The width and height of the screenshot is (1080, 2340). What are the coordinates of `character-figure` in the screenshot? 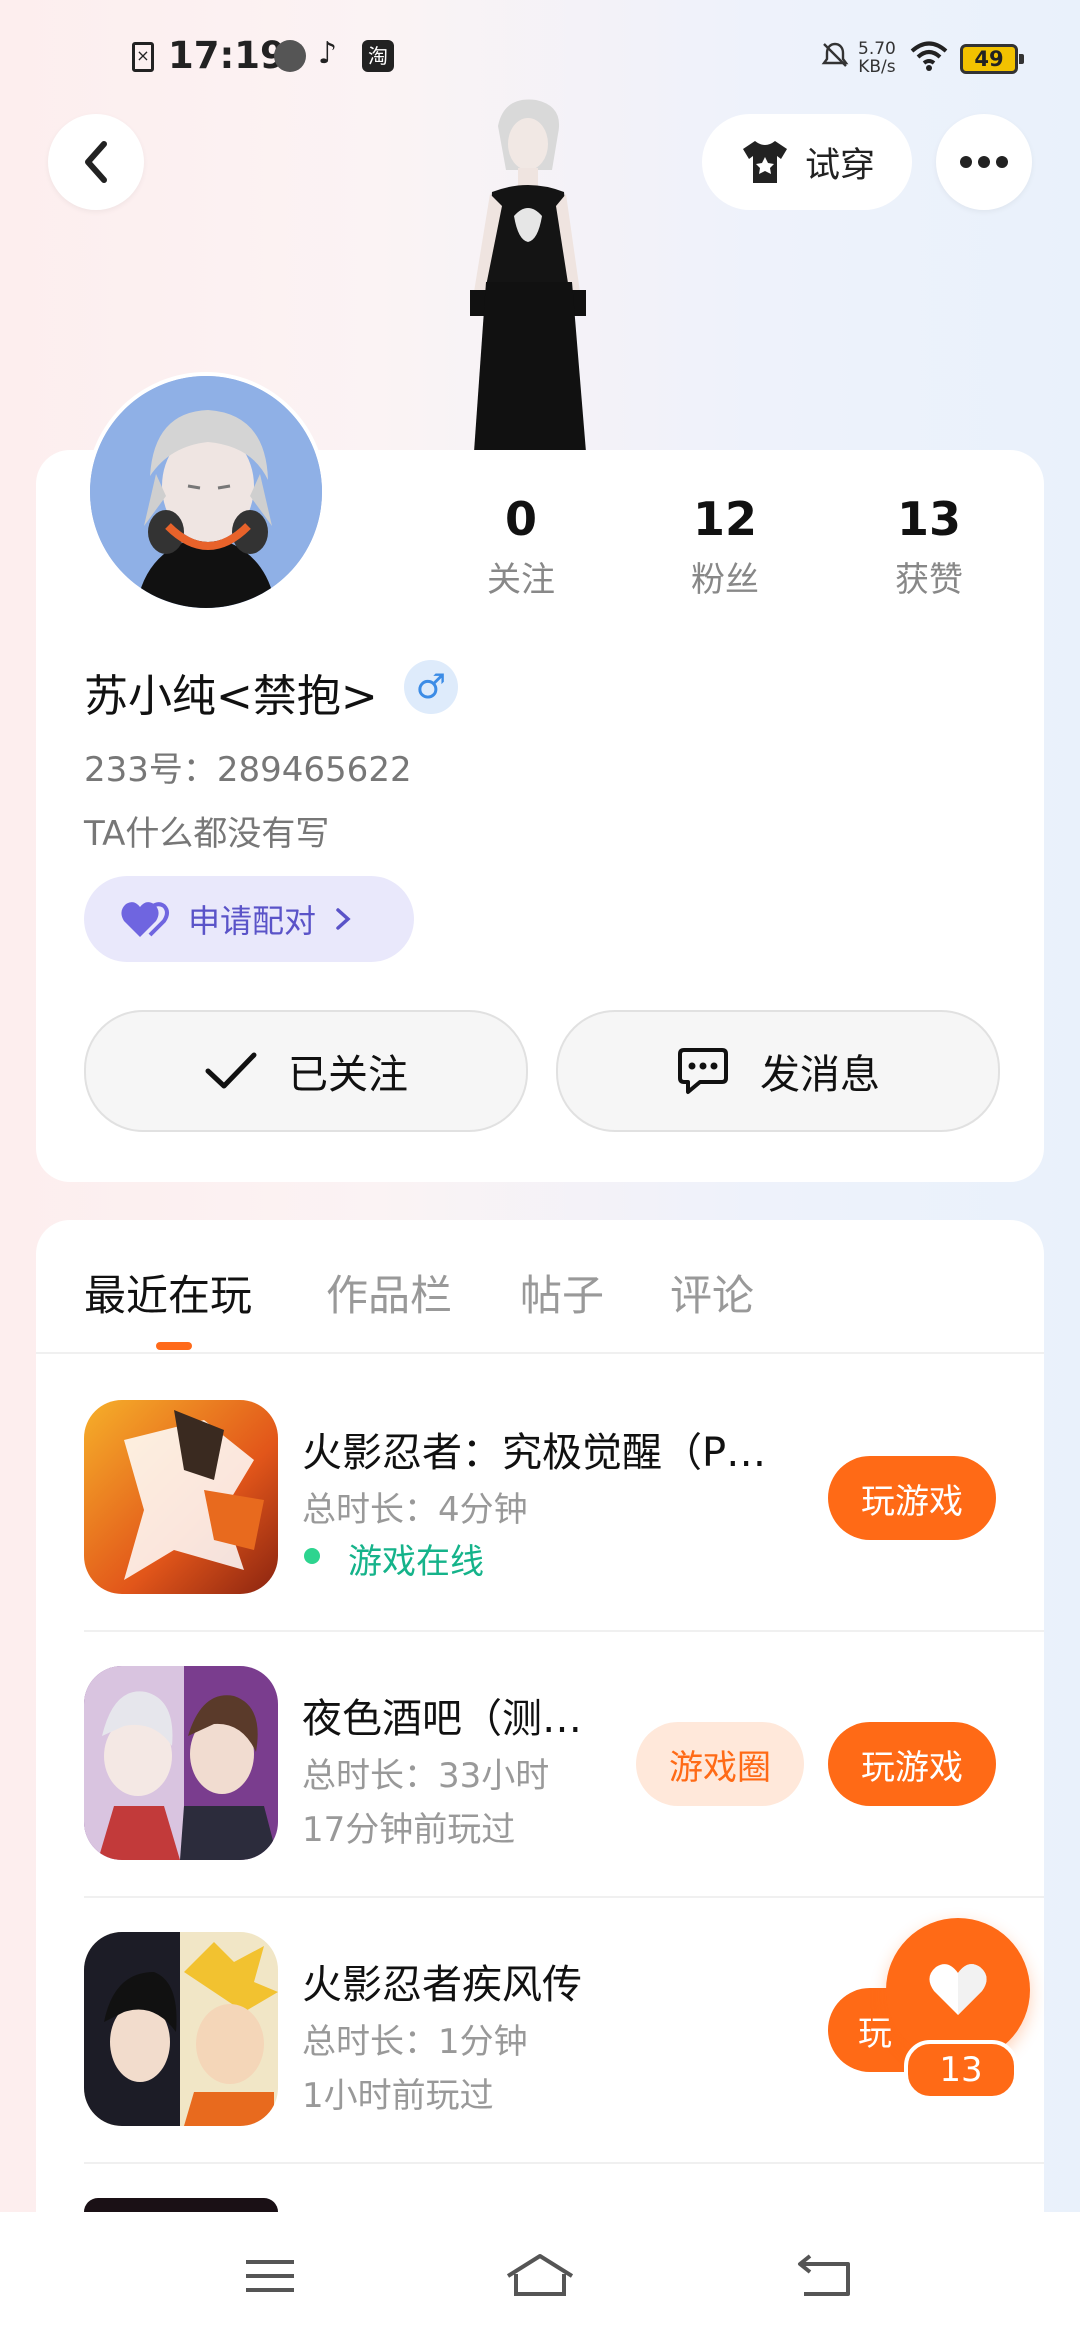 It's located at (525, 274).